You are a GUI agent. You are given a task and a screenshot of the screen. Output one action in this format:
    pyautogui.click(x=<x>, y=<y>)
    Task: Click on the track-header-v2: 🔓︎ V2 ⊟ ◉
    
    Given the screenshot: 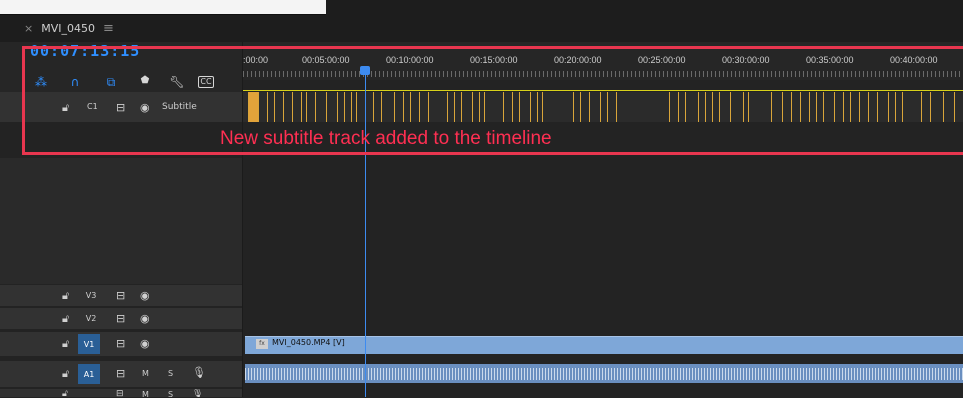 What is the action you would take?
    pyautogui.click(x=121, y=319)
    